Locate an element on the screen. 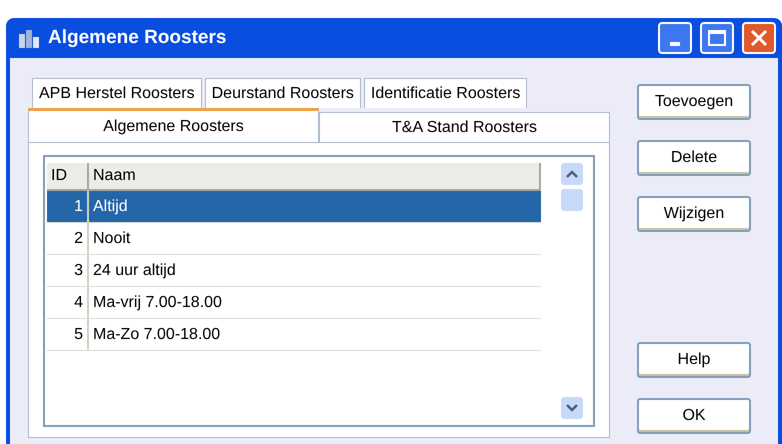  chevron-down-icon is located at coordinates (572, 408).